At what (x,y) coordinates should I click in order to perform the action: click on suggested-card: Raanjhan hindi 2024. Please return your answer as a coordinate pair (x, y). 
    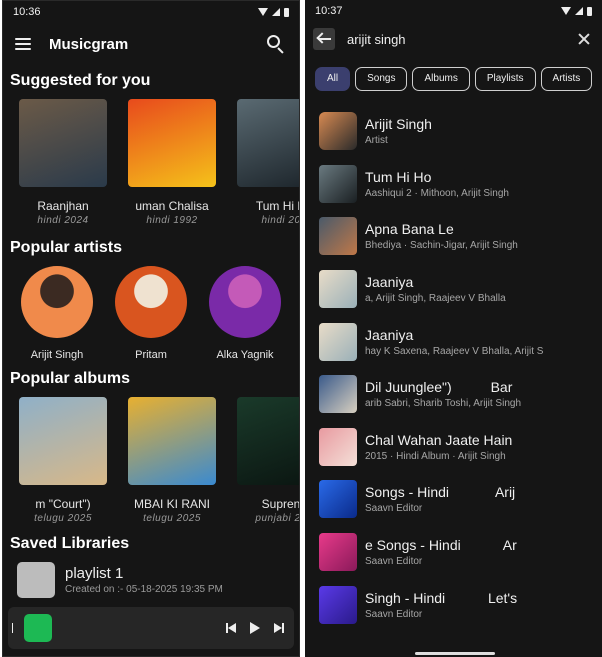
    Looking at the image, I should click on (63, 162).